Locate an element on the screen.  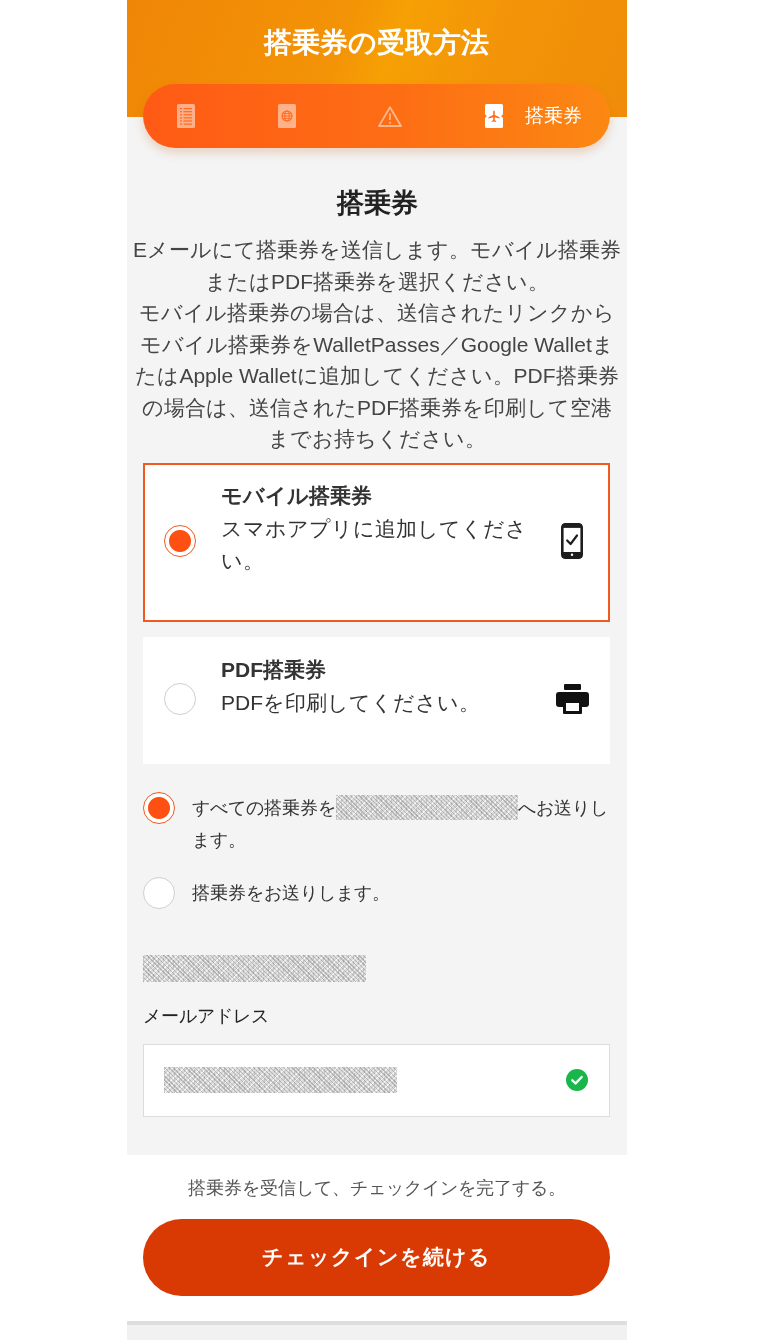
option-subtitle: スマホアプリに追加してください。 is located at coordinates (374, 544).